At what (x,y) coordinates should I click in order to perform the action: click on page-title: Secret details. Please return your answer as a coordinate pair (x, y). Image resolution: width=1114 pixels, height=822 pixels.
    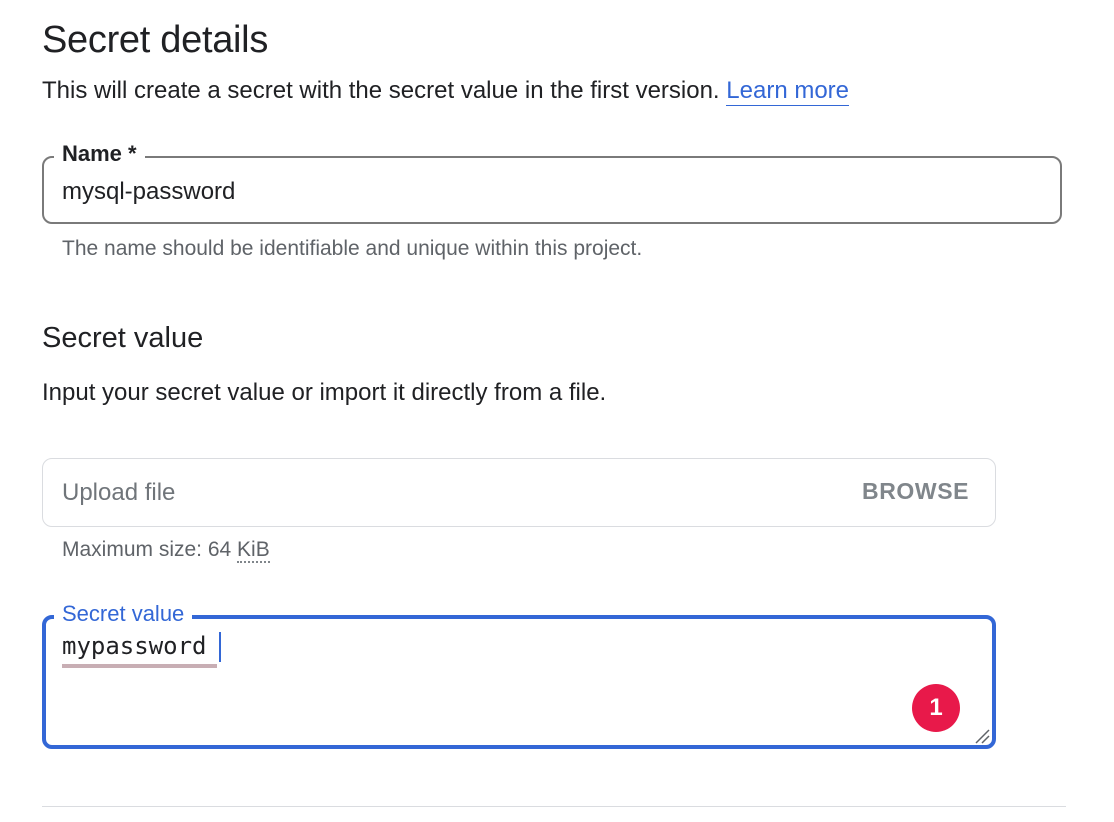
    Looking at the image, I should click on (155, 40).